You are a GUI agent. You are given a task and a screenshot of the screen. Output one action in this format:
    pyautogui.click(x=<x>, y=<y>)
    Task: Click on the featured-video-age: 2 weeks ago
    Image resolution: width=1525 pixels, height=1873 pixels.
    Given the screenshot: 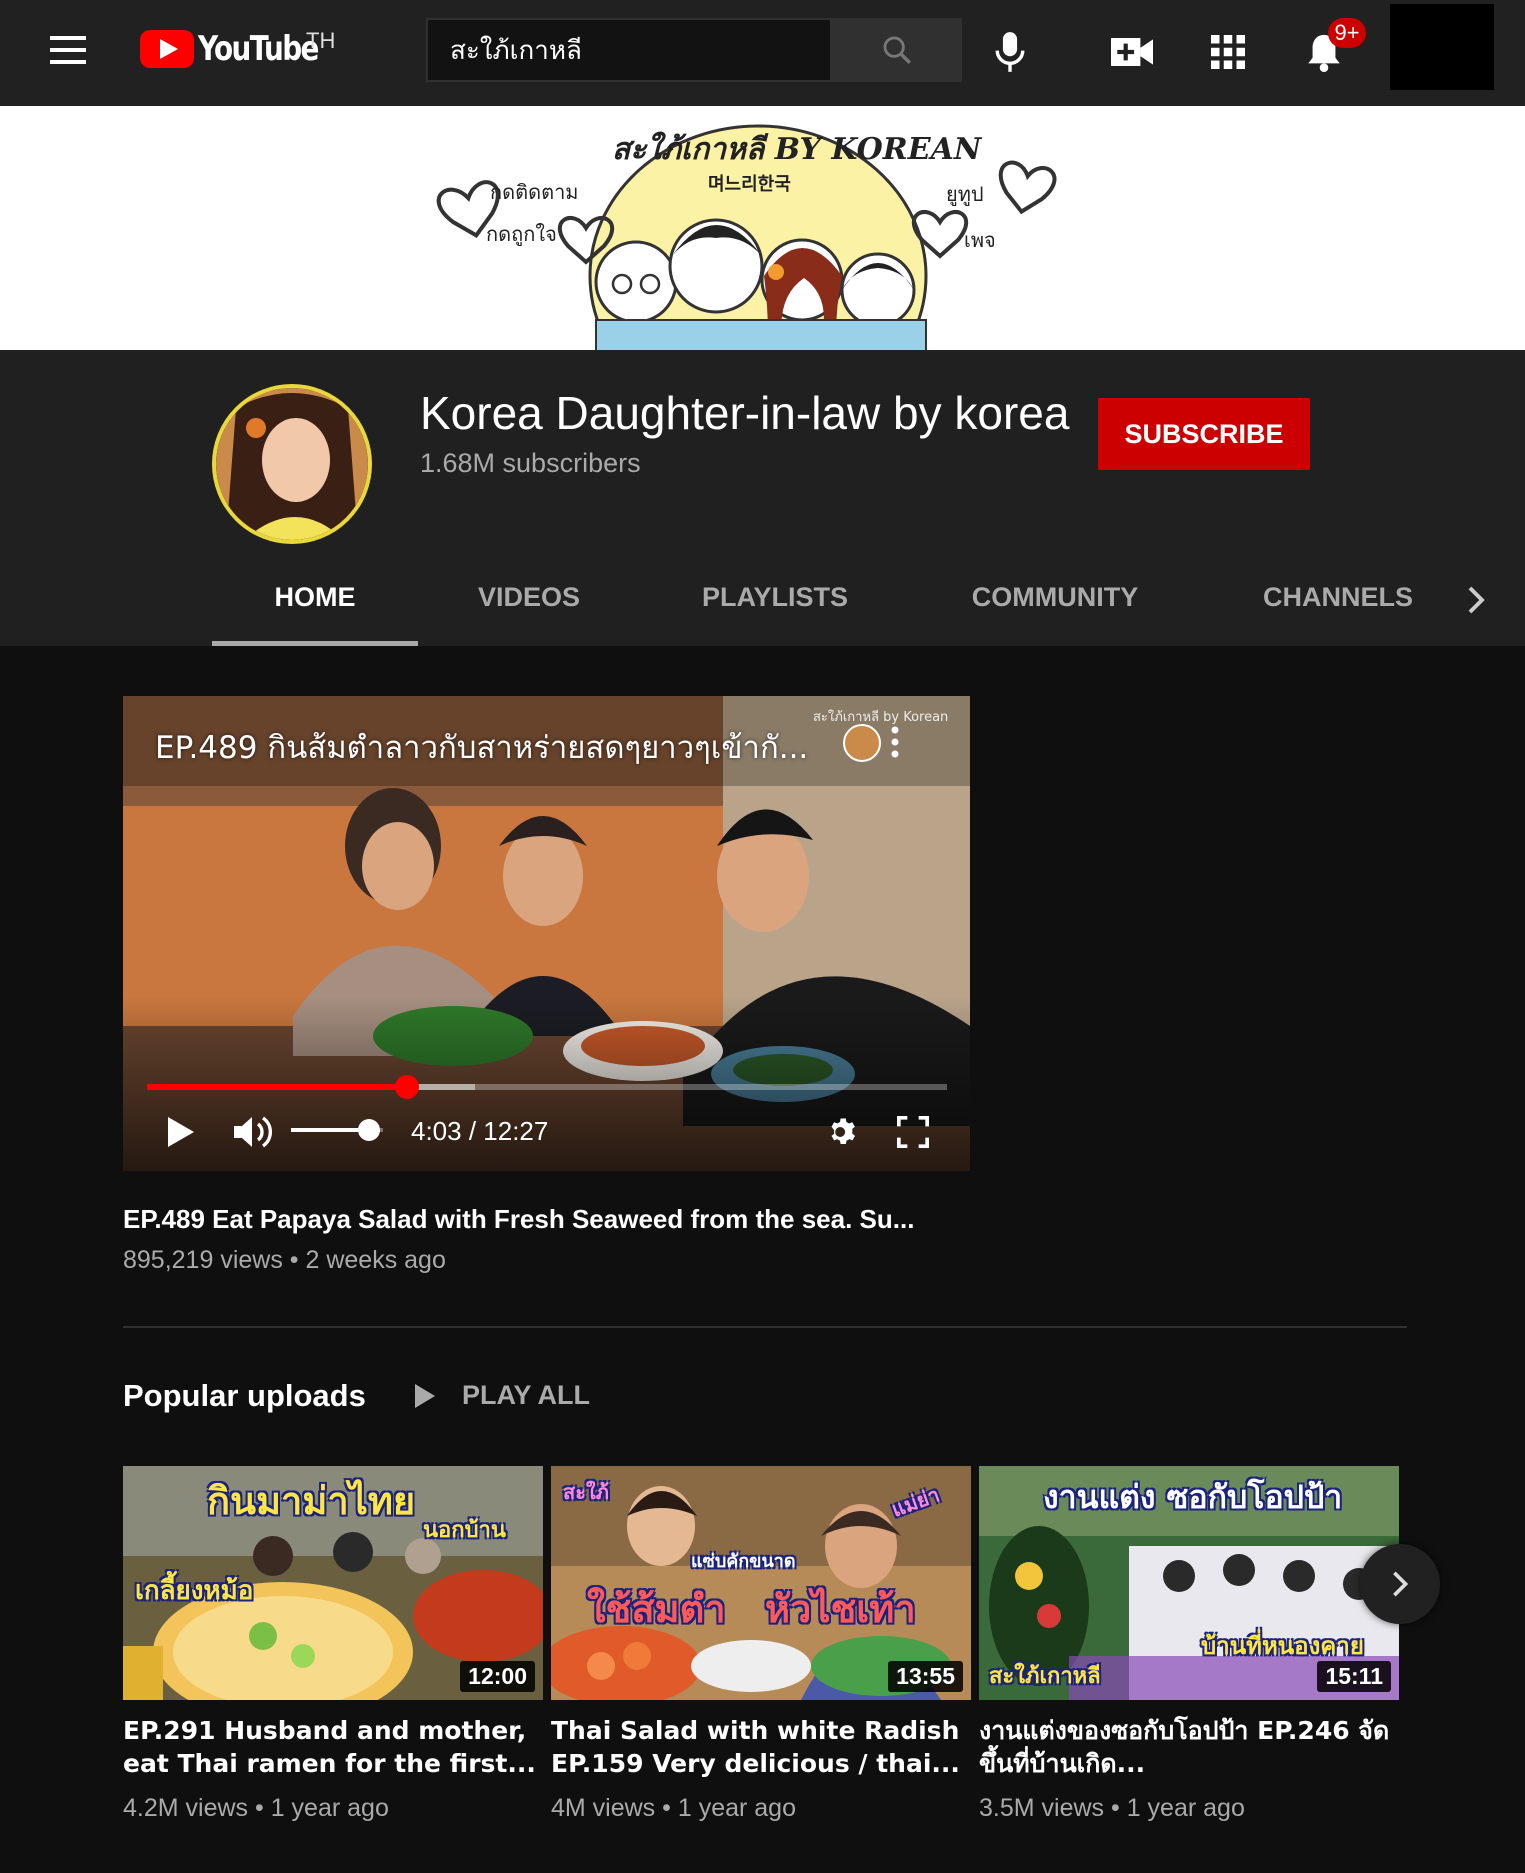 What is the action you would take?
    pyautogui.click(x=375, y=1260)
    